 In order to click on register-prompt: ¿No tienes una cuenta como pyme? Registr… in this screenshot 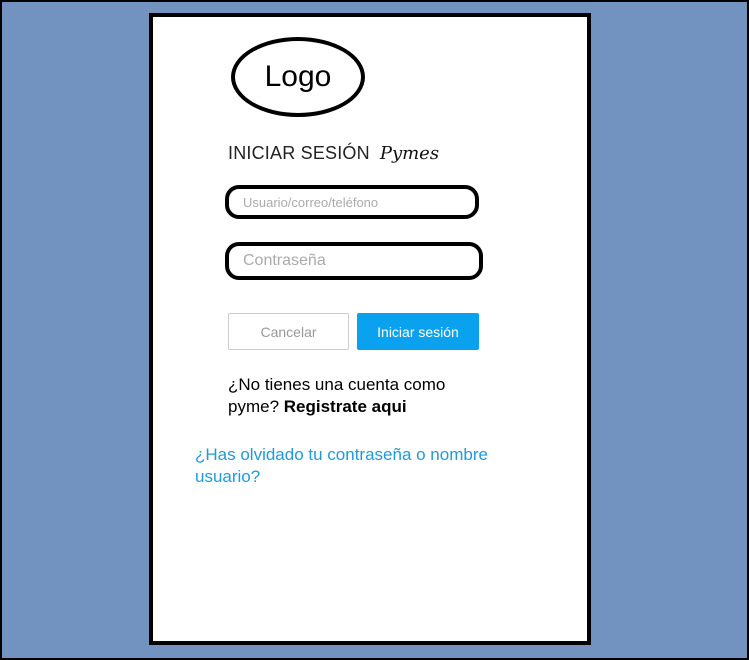, I will do `click(353, 396)`.